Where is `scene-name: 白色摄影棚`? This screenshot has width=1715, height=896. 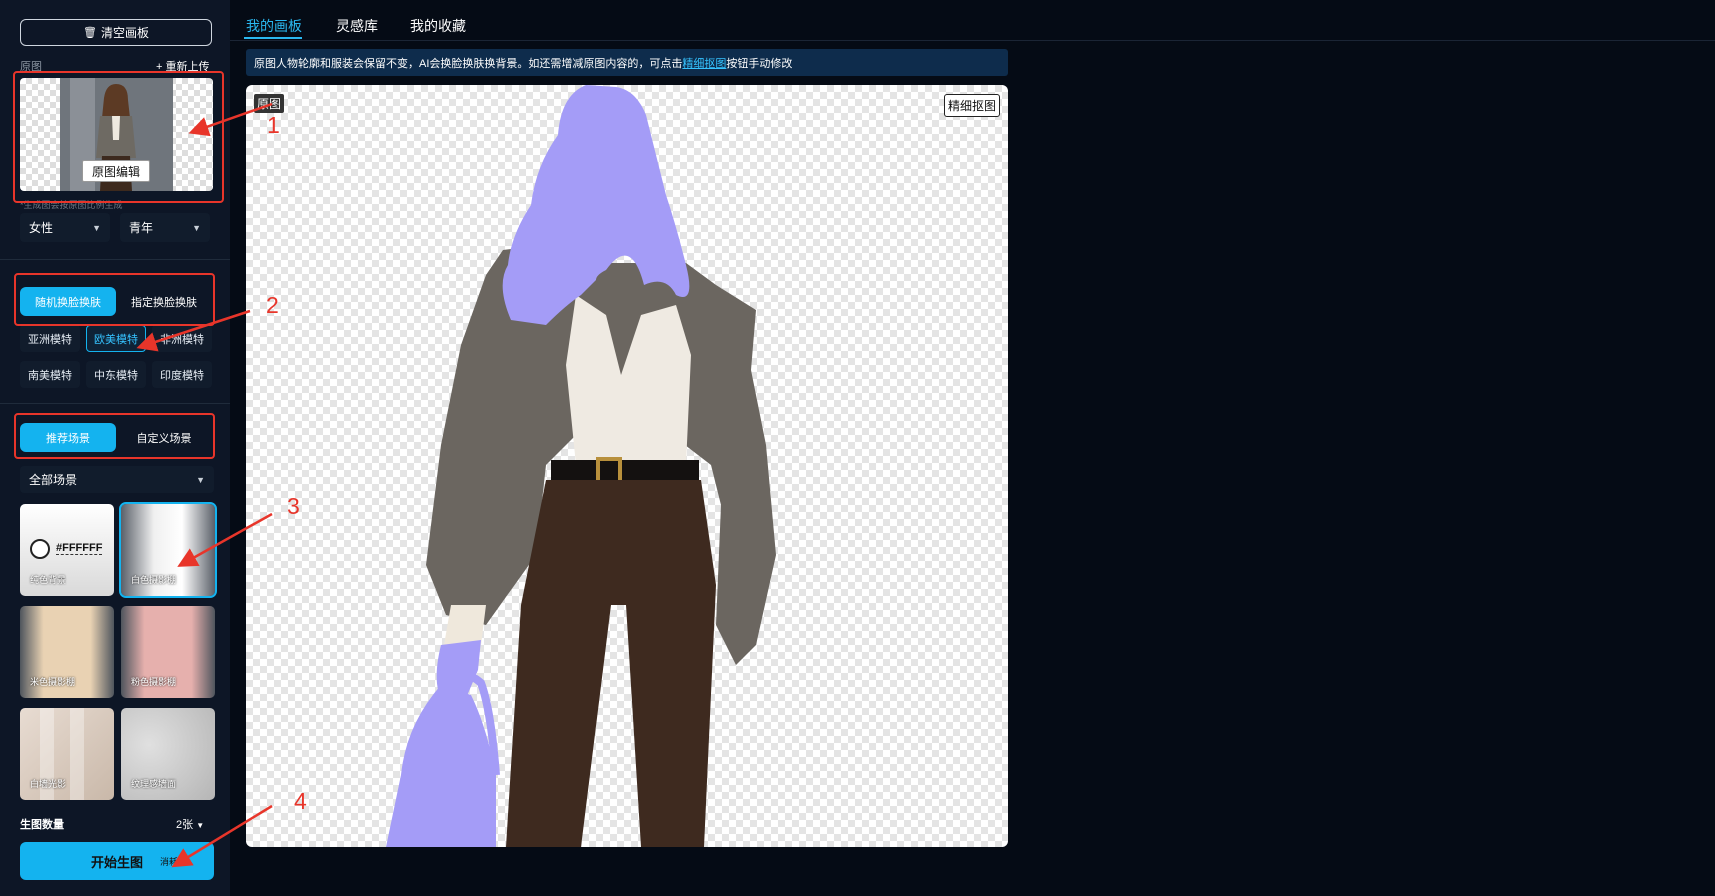
scene-name: 白色摄影棚 is located at coordinates (154, 580).